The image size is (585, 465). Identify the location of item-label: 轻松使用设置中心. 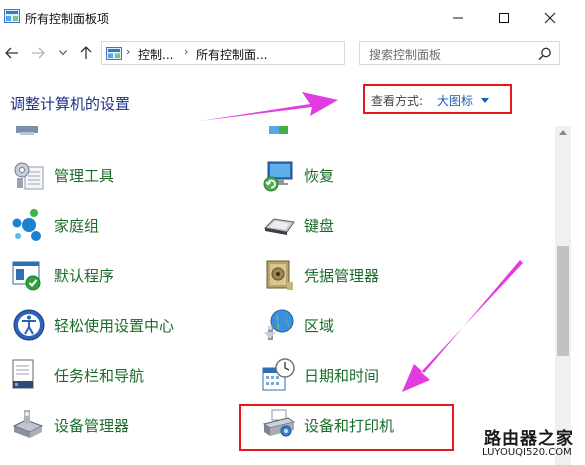
(114, 326).